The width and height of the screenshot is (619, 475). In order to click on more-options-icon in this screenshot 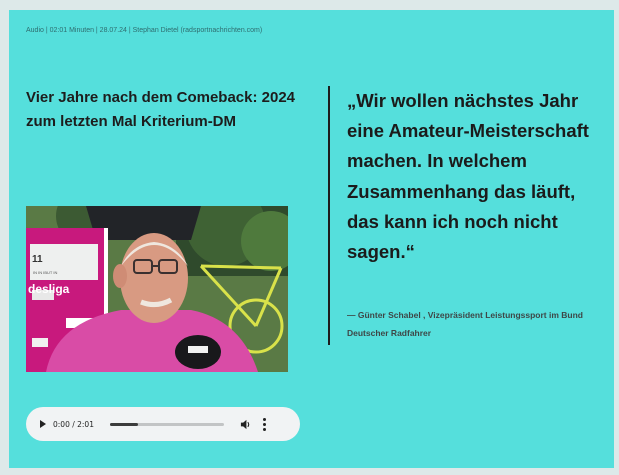, I will do `click(264, 424)`.